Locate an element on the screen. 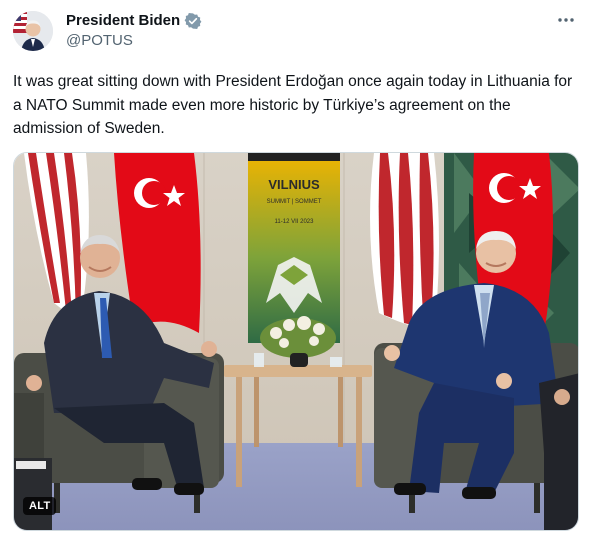 This screenshot has width=590, height=536. avatar-image is located at coordinates (33, 31).